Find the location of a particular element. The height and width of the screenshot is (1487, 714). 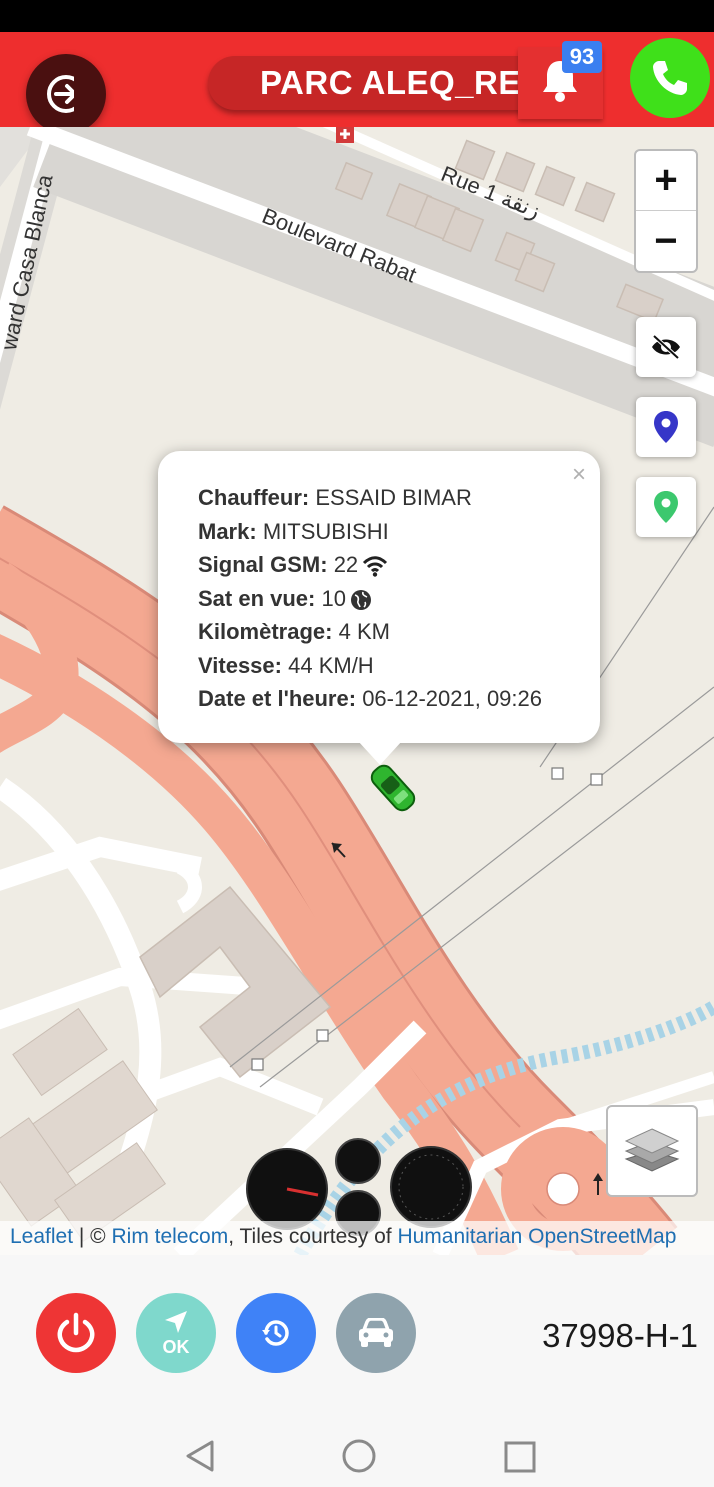

logout-button is located at coordinates (66, 94).